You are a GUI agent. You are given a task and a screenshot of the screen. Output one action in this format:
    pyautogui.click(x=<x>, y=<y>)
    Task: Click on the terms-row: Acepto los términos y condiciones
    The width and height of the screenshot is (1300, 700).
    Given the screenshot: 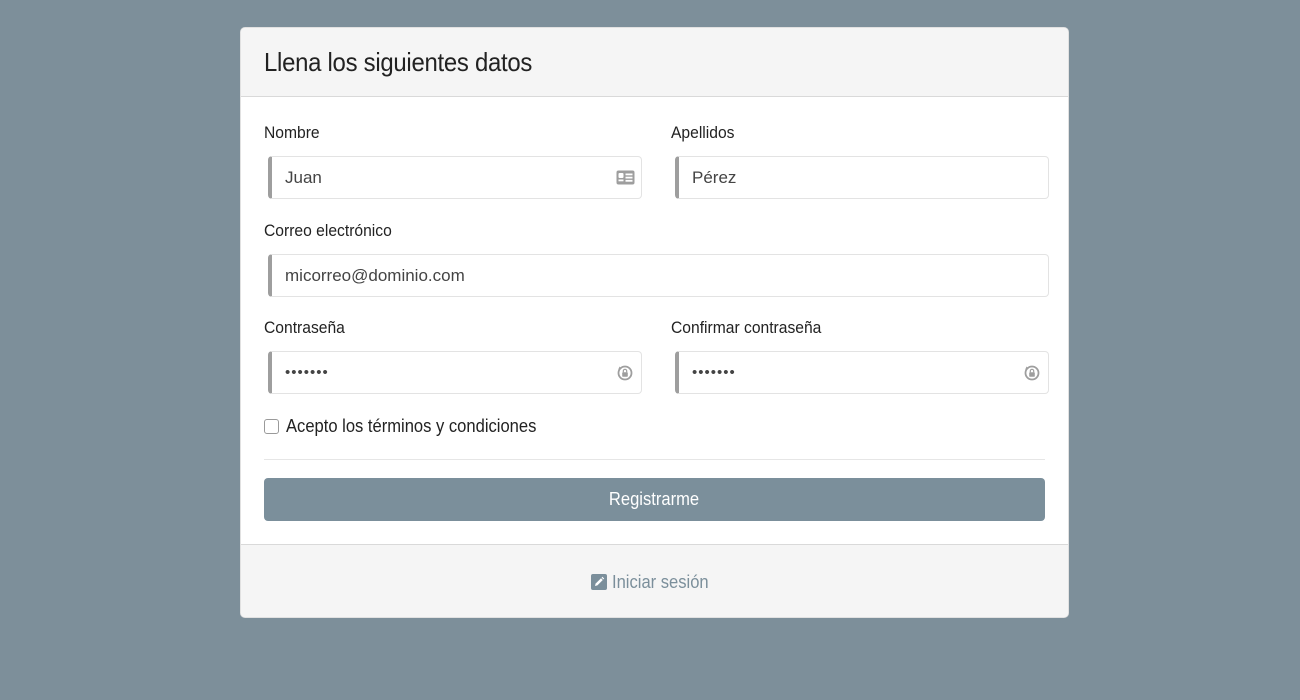 What is the action you would take?
    pyautogui.click(x=411, y=426)
    